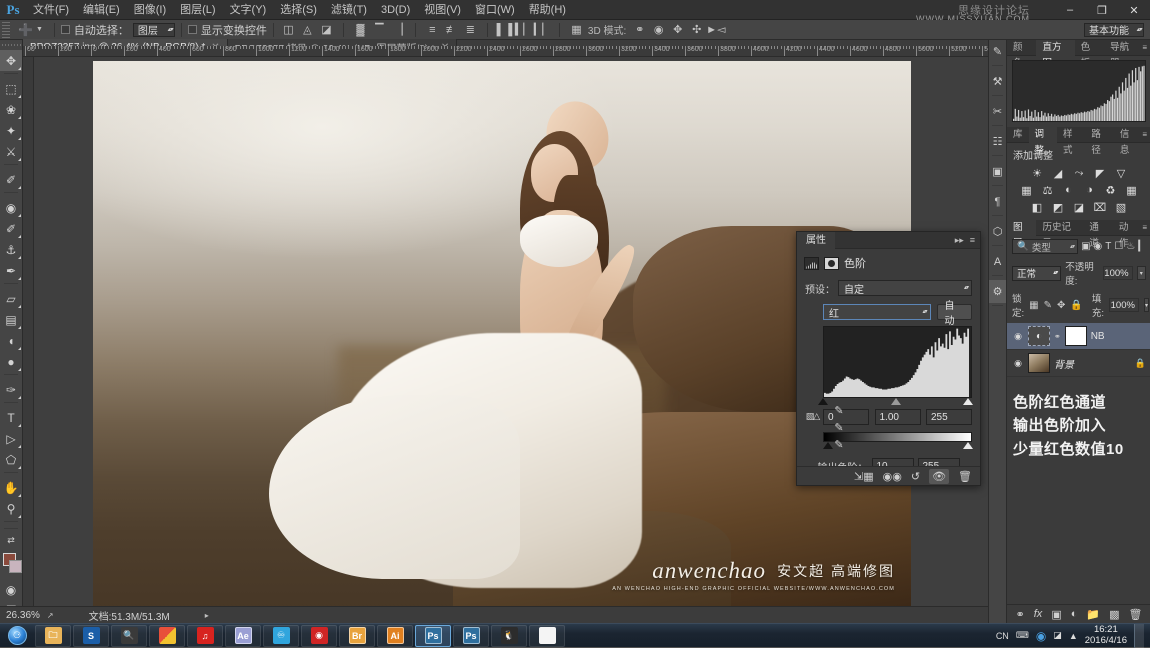  Describe the element at coordinates (877, 312) in the screenshot. I see `channel-dropdown: 红` at that location.